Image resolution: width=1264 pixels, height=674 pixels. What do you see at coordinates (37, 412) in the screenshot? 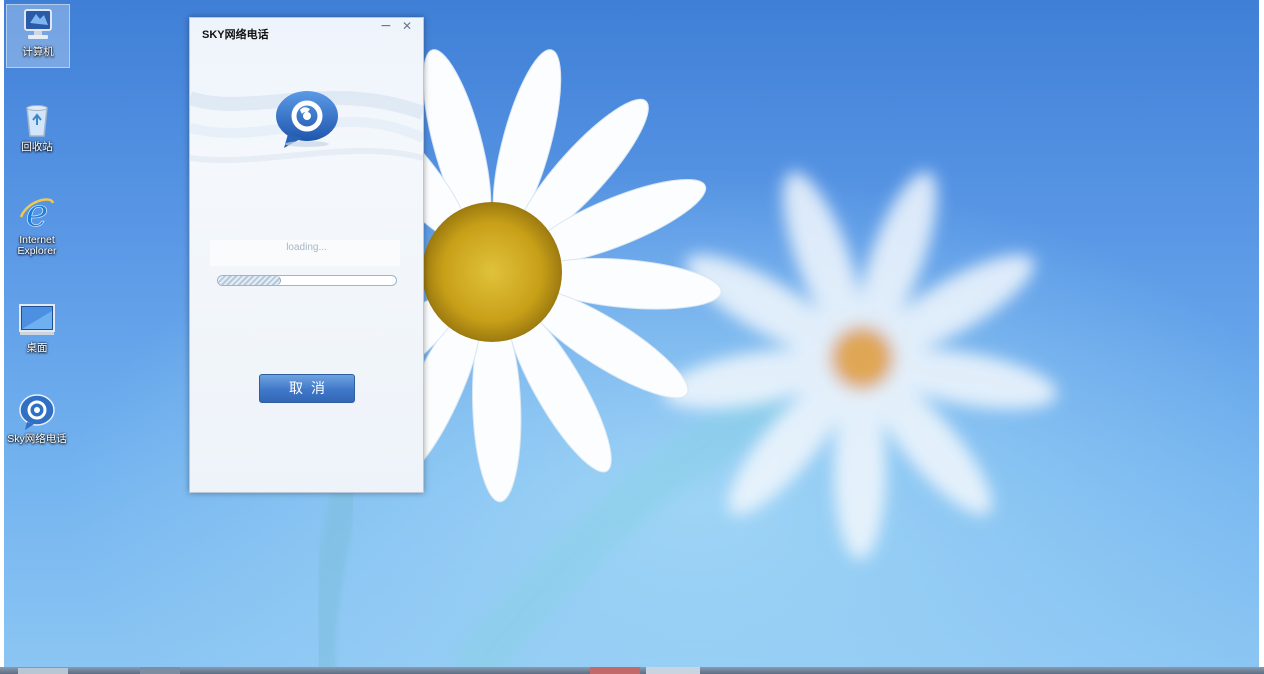
I see `sky-phone-icon` at bounding box center [37, 412].